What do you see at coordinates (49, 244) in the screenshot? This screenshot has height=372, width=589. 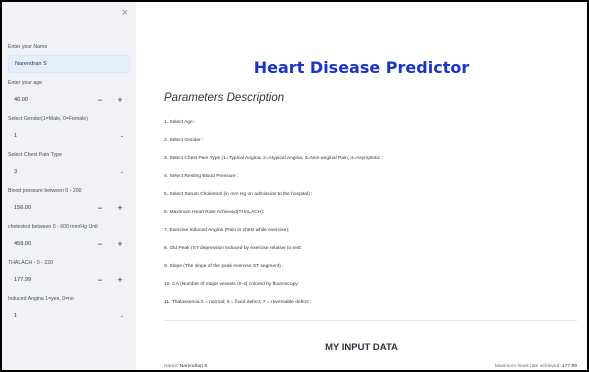 I see `cholestrol-value: 459.00` at bounding box center [49, 244].